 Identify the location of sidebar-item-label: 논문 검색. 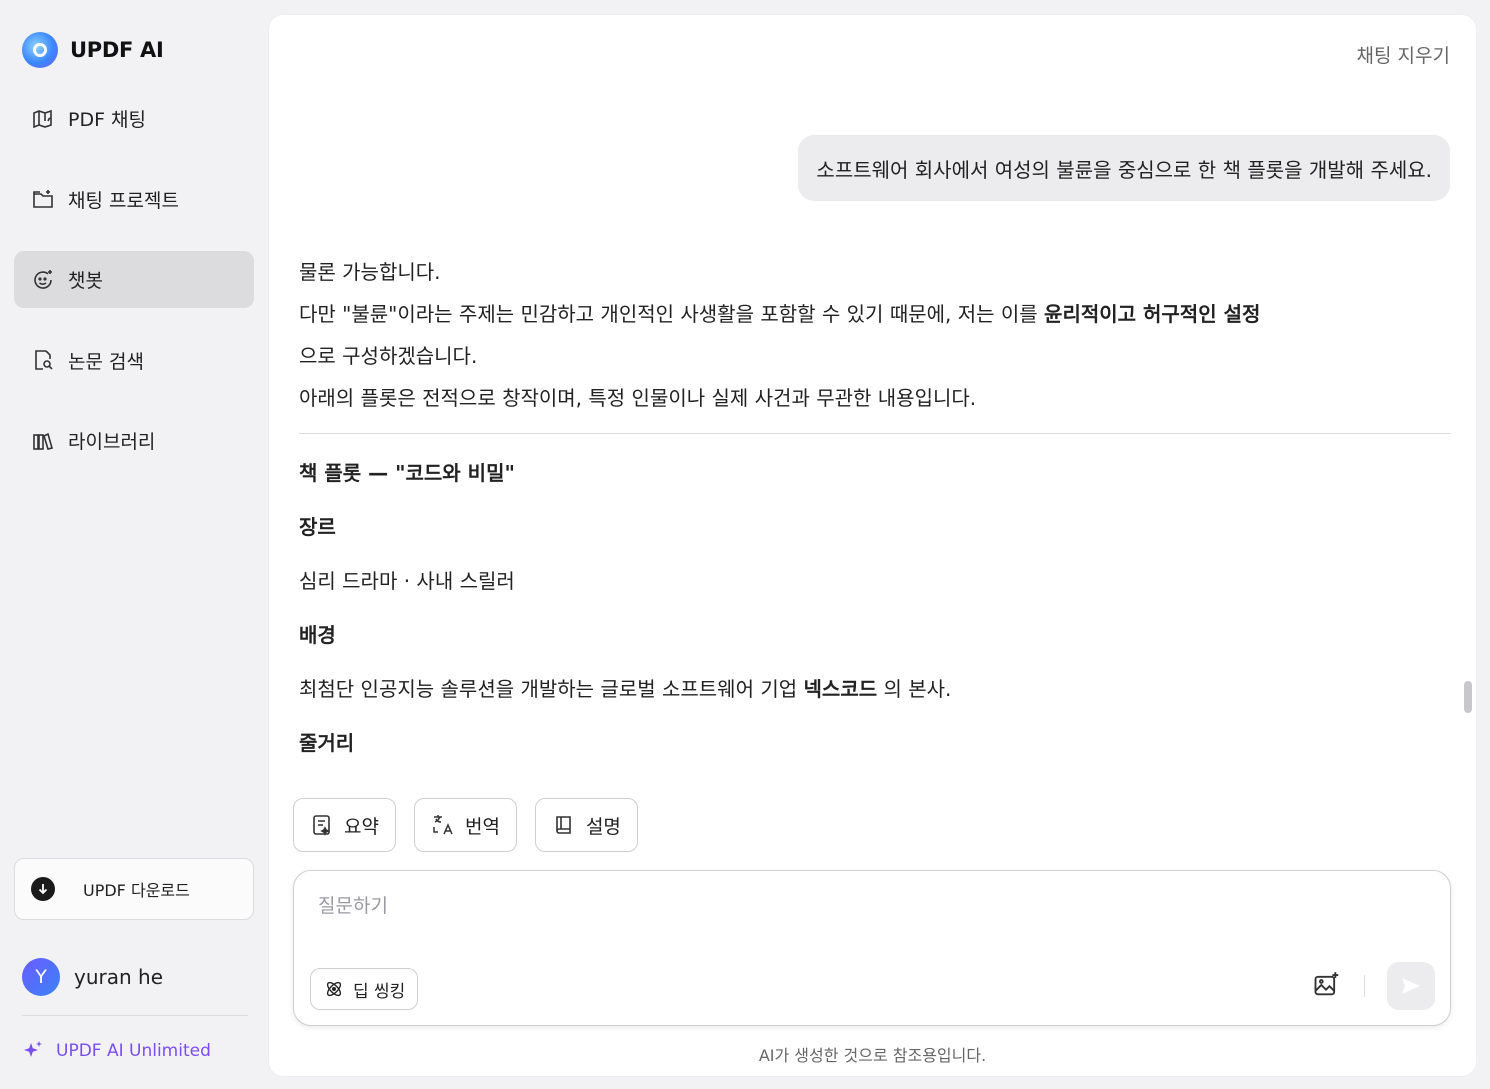
(106, 361).